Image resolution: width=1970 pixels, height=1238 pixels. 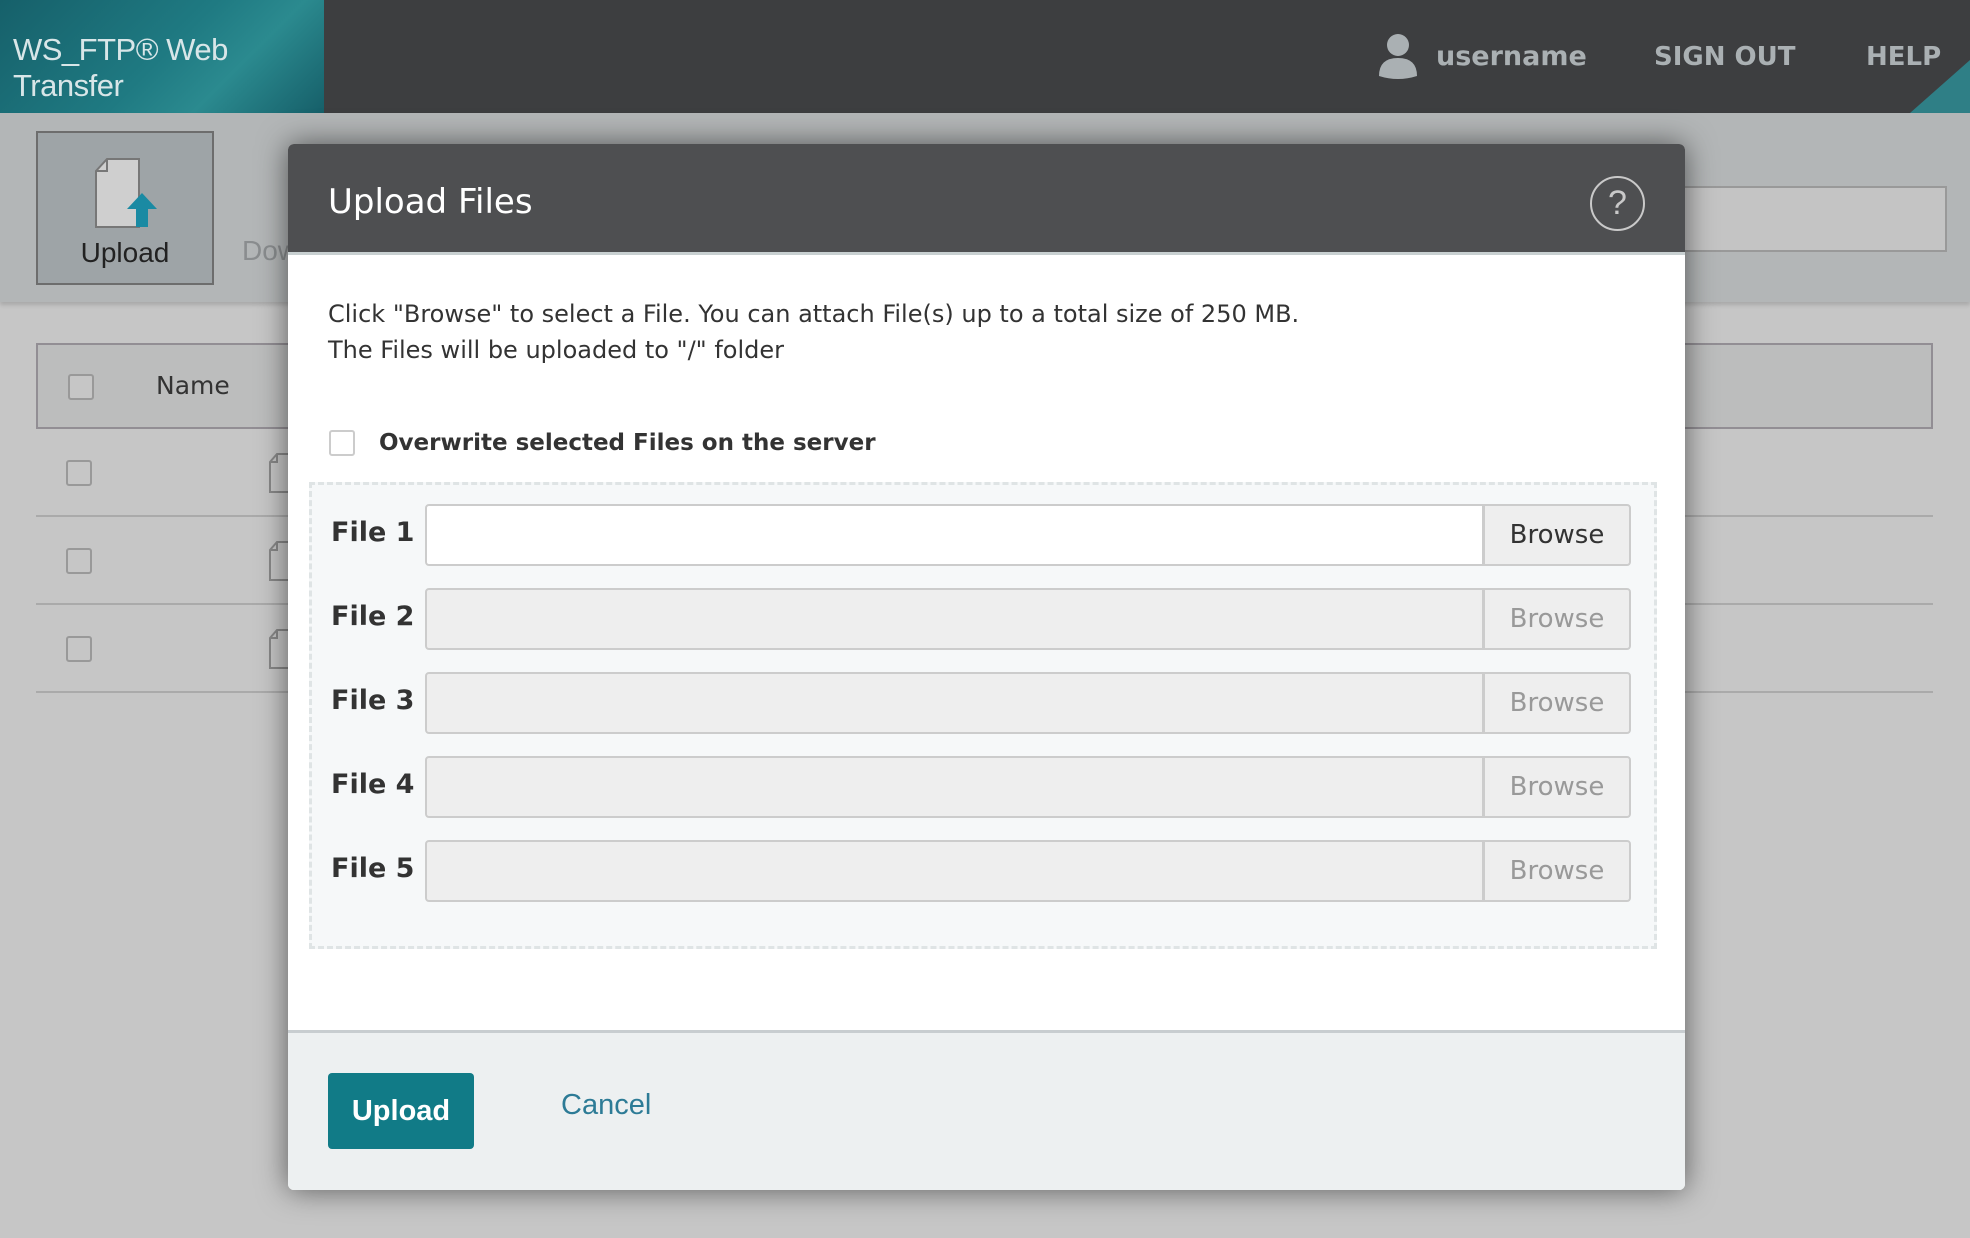 What do you see at coordinates (1793, 219) in the screenshot?
I see `search-input` at bounding box center [1793, 219].